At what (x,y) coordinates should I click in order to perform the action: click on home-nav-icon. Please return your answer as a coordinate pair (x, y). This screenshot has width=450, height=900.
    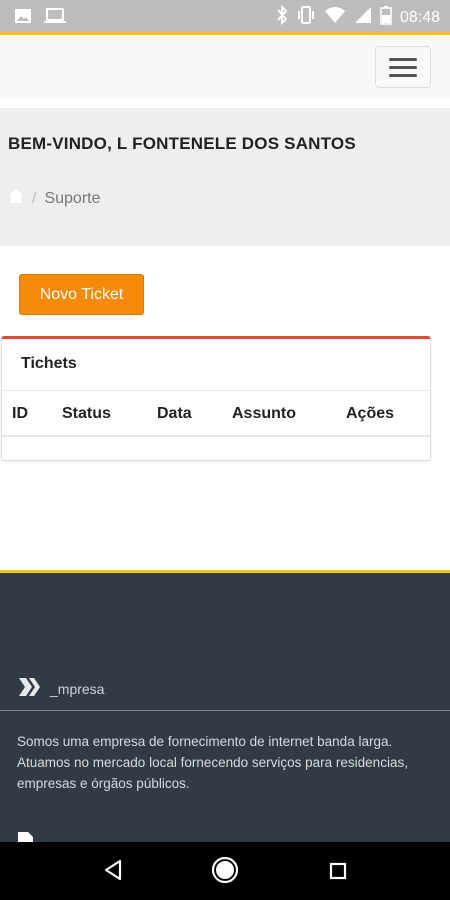
    Looking at the image, I should click on (225, 872).